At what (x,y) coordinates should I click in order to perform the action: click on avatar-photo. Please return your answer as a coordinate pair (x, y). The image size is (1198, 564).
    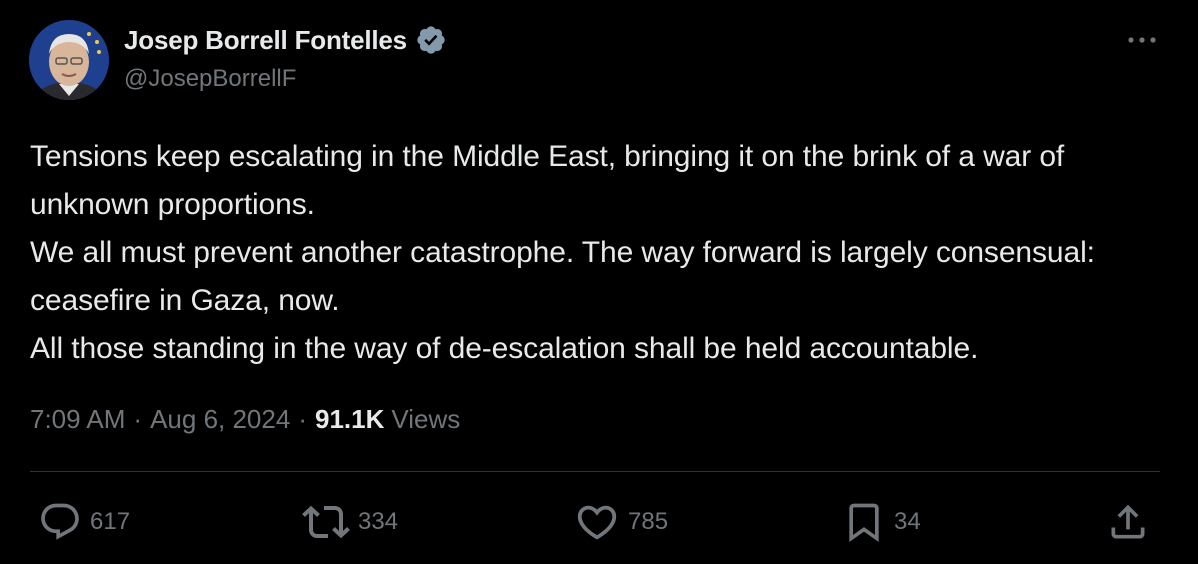
    Looking at the image, I should click on (69, 60).